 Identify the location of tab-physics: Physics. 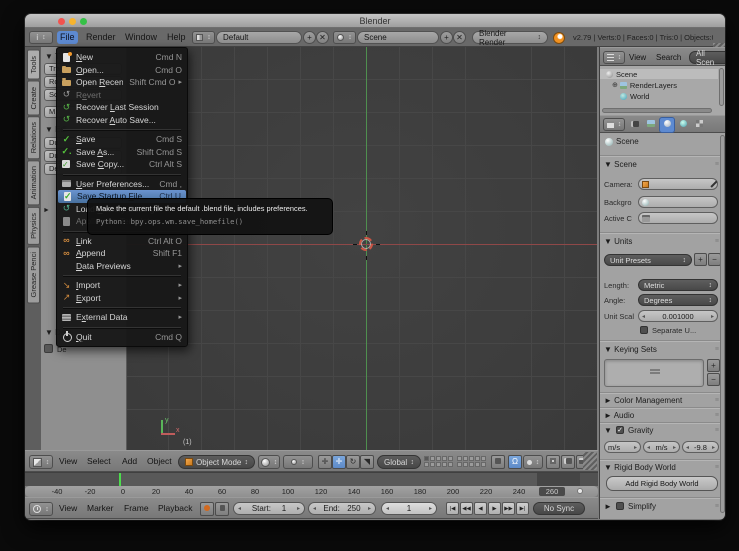
(33, 225).